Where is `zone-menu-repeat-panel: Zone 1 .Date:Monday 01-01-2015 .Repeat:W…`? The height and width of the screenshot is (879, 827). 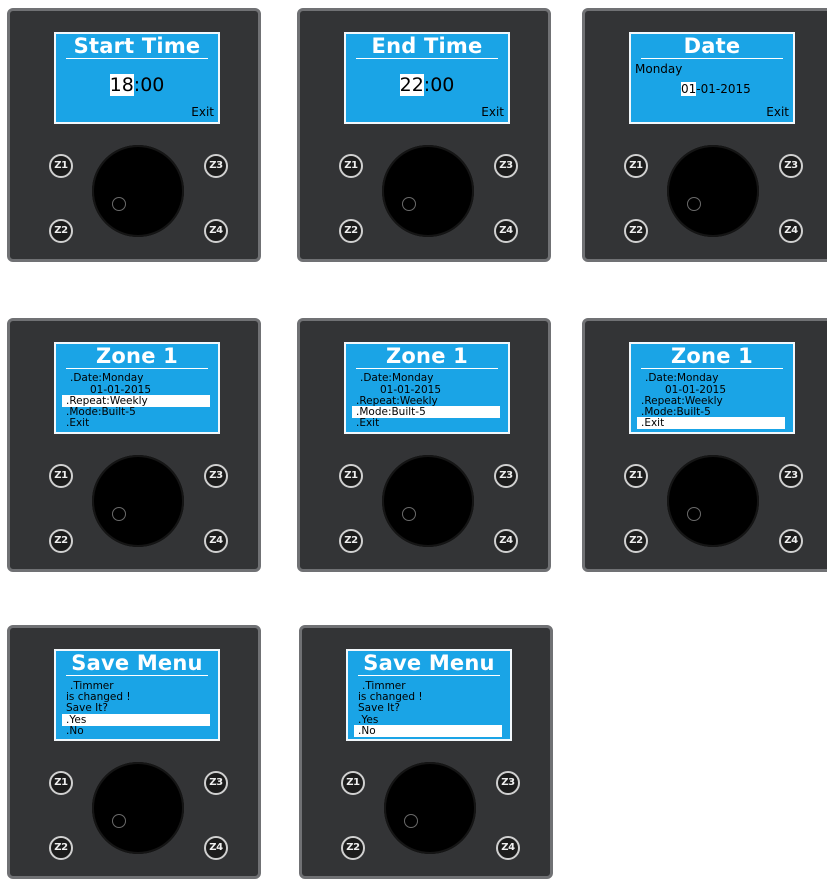
zone-menu-repeat-panel: Zone 1 .Date:Monday 01-01-2015 .Repeat:W… is located at coordinates (134, 445).